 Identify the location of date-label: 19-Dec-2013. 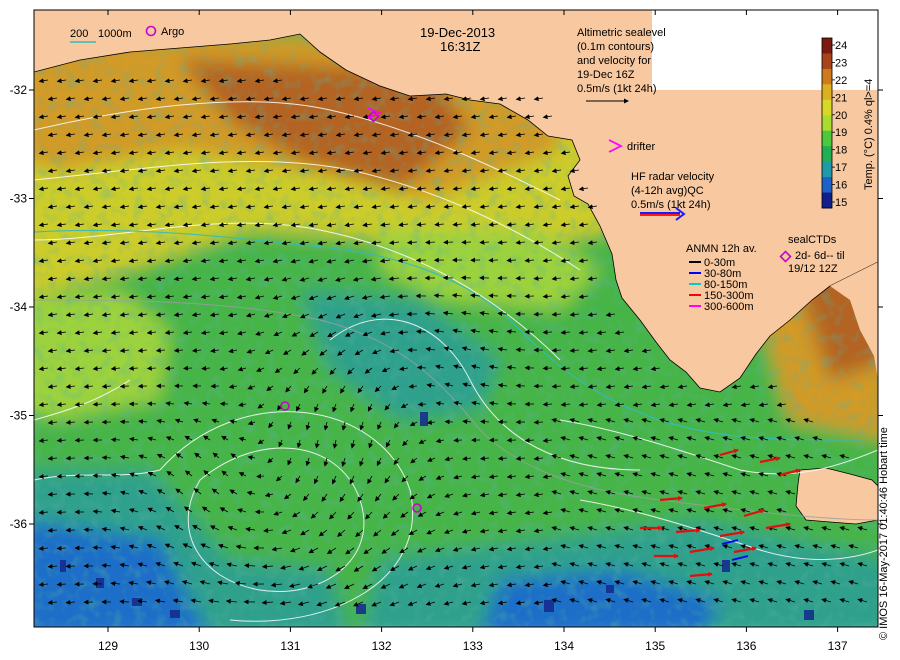
(457, 32).